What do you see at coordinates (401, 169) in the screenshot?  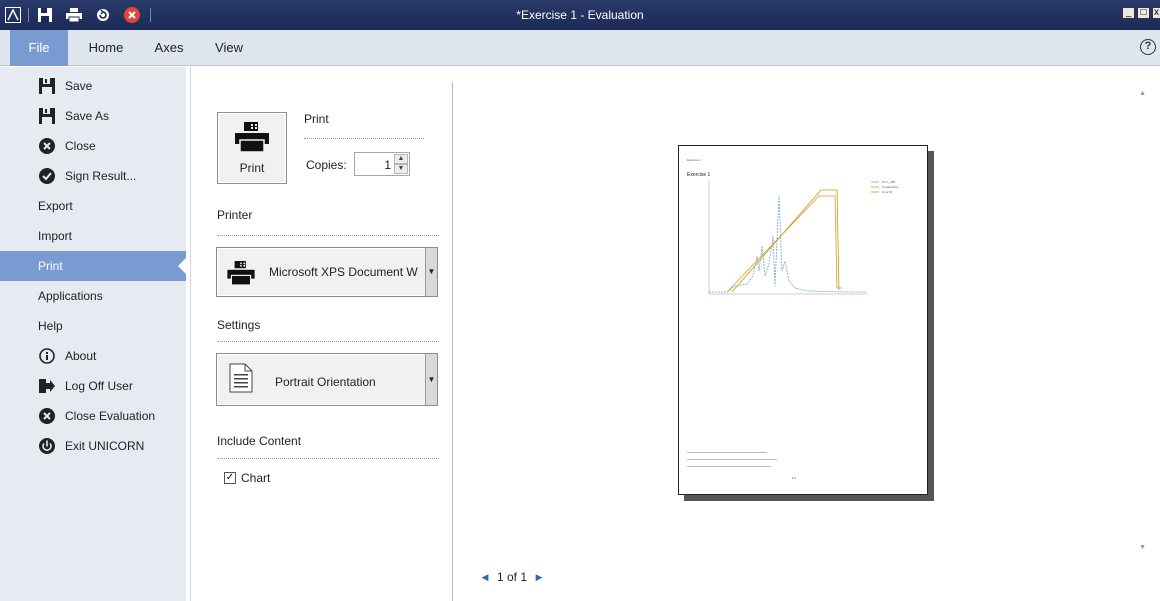 I see `copies-decrement-button: ▼` at bounding box center [401, 169].